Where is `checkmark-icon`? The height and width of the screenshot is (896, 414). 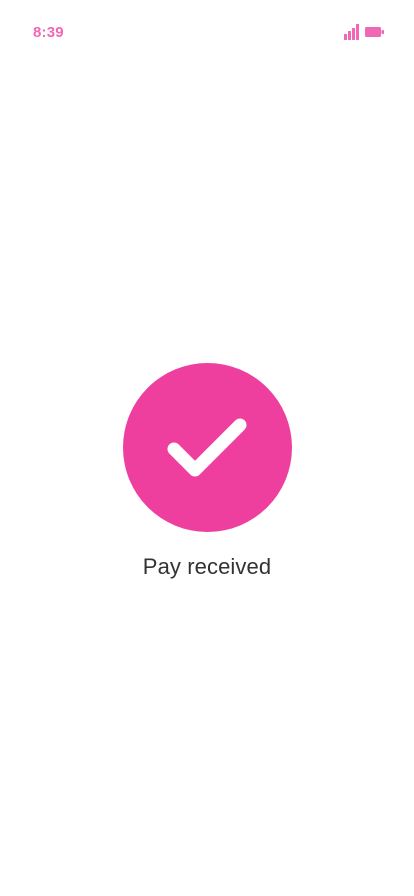 checkmark-icon is located at coordinates (207, 447).